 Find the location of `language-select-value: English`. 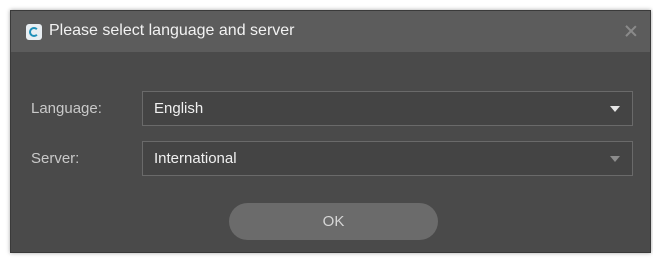

language-select-value: English is located at coordinates (179, 108).